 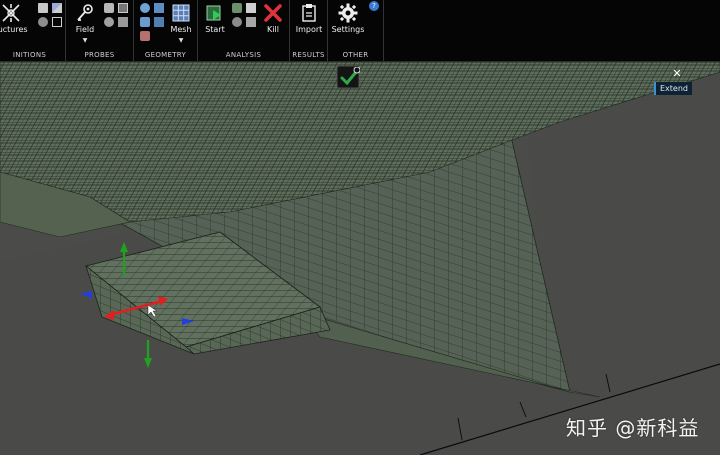 I want to click on definition-tool-icon, so click(x=43, y=8).